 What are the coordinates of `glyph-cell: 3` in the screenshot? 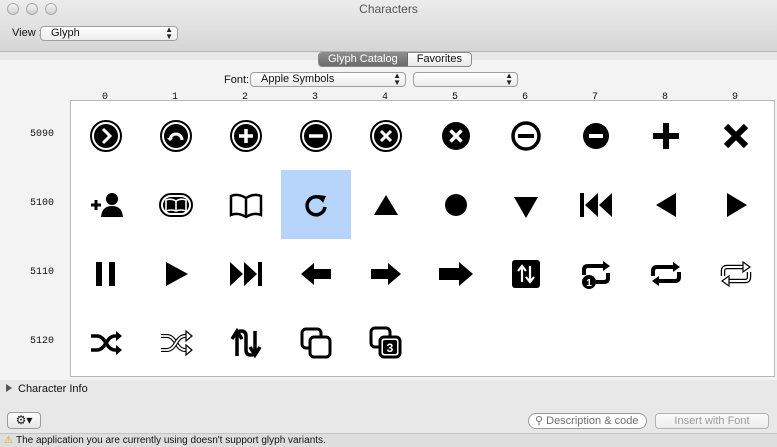 It's located at (386, 342).